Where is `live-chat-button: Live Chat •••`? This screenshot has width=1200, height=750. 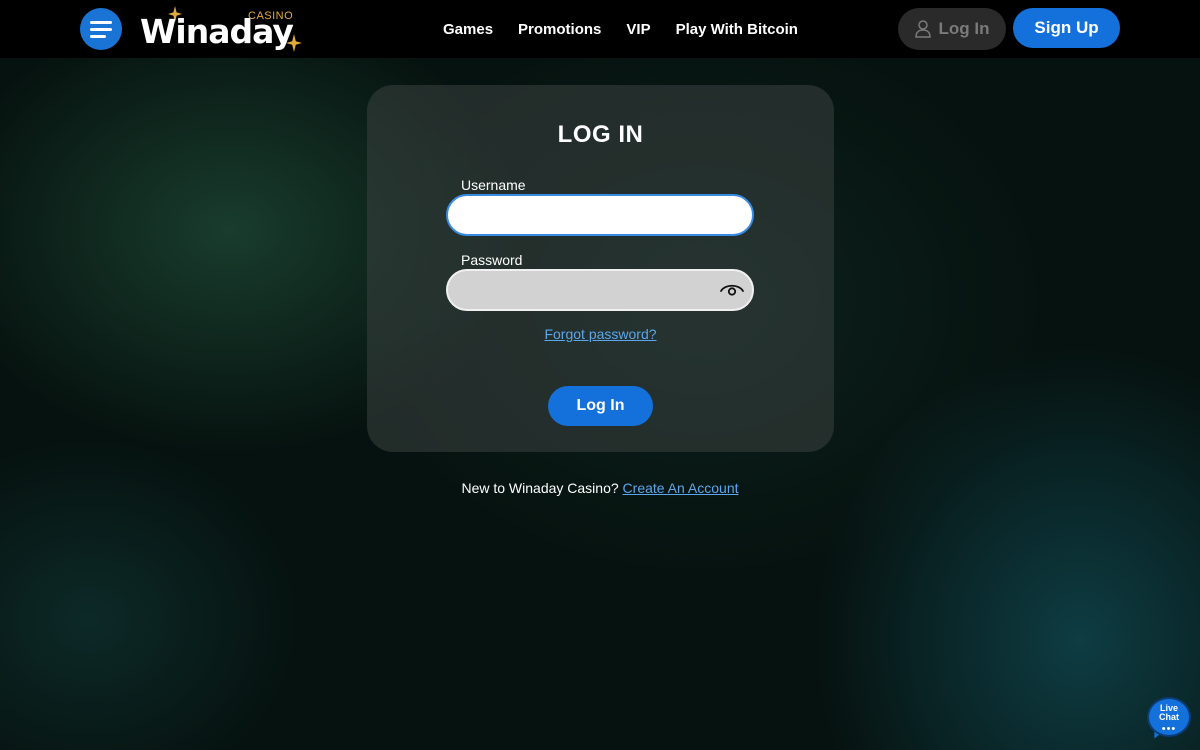
live-chat-button: Live Chat ••• is located at coordinates (1169, 719).